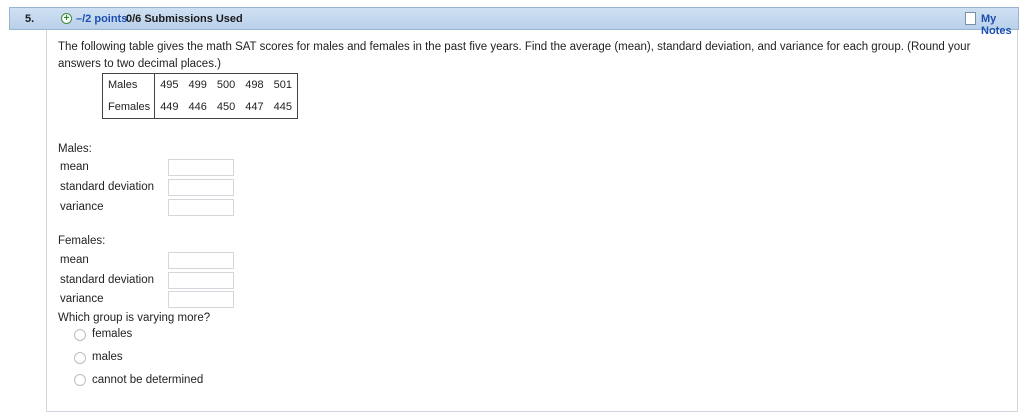 This screenshot has height=417, width=1024. What do you see at coordinates (102, 19) in the screenshot?
I see `points-label: –/2 points` at bounding box center [102, 19].